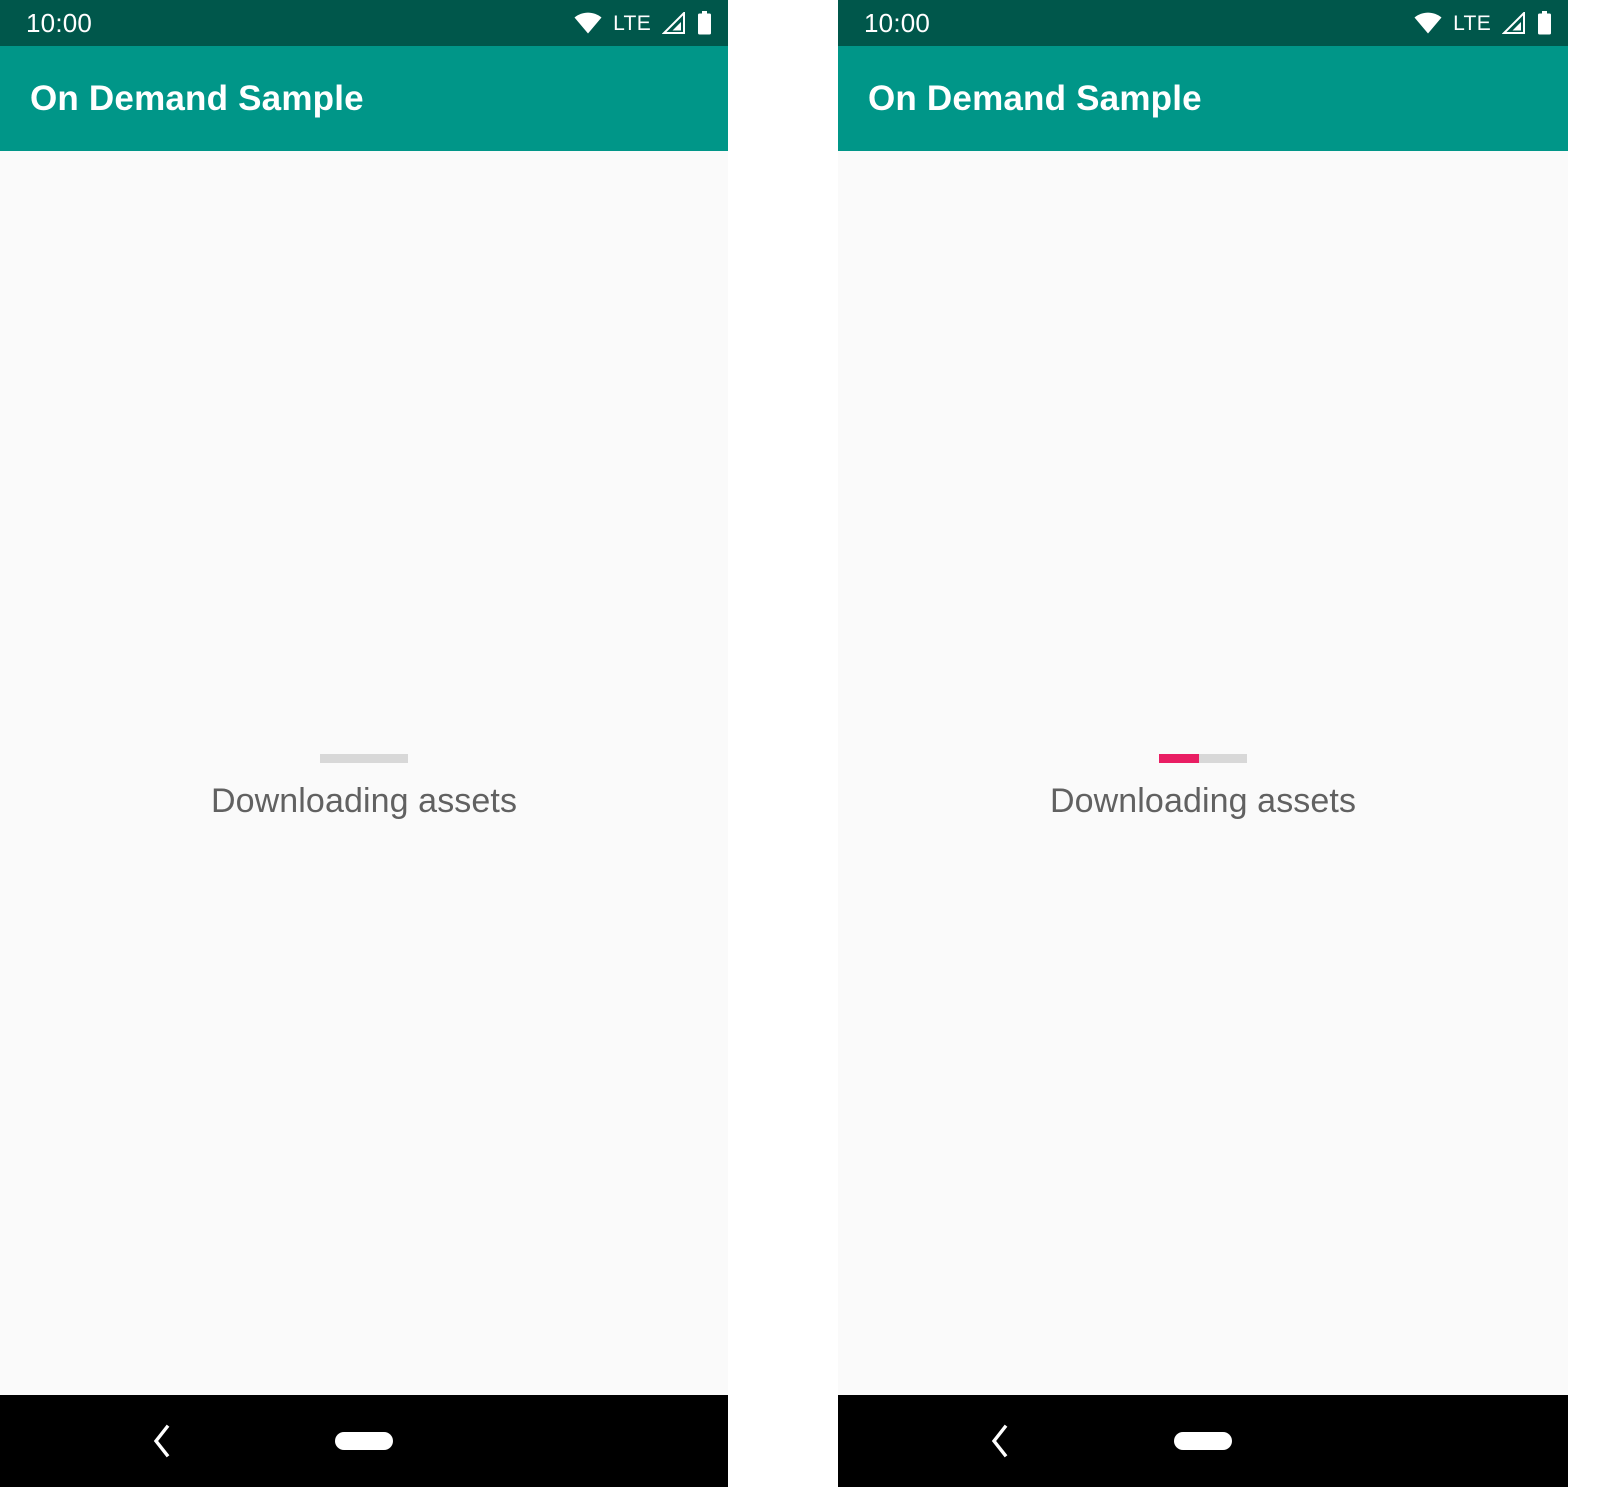 The width and height of the screenshot is (1600, 1487). Describe the element at coordinates (1179, 758) in the screenshot. I see `download-progress-fill` at that location.